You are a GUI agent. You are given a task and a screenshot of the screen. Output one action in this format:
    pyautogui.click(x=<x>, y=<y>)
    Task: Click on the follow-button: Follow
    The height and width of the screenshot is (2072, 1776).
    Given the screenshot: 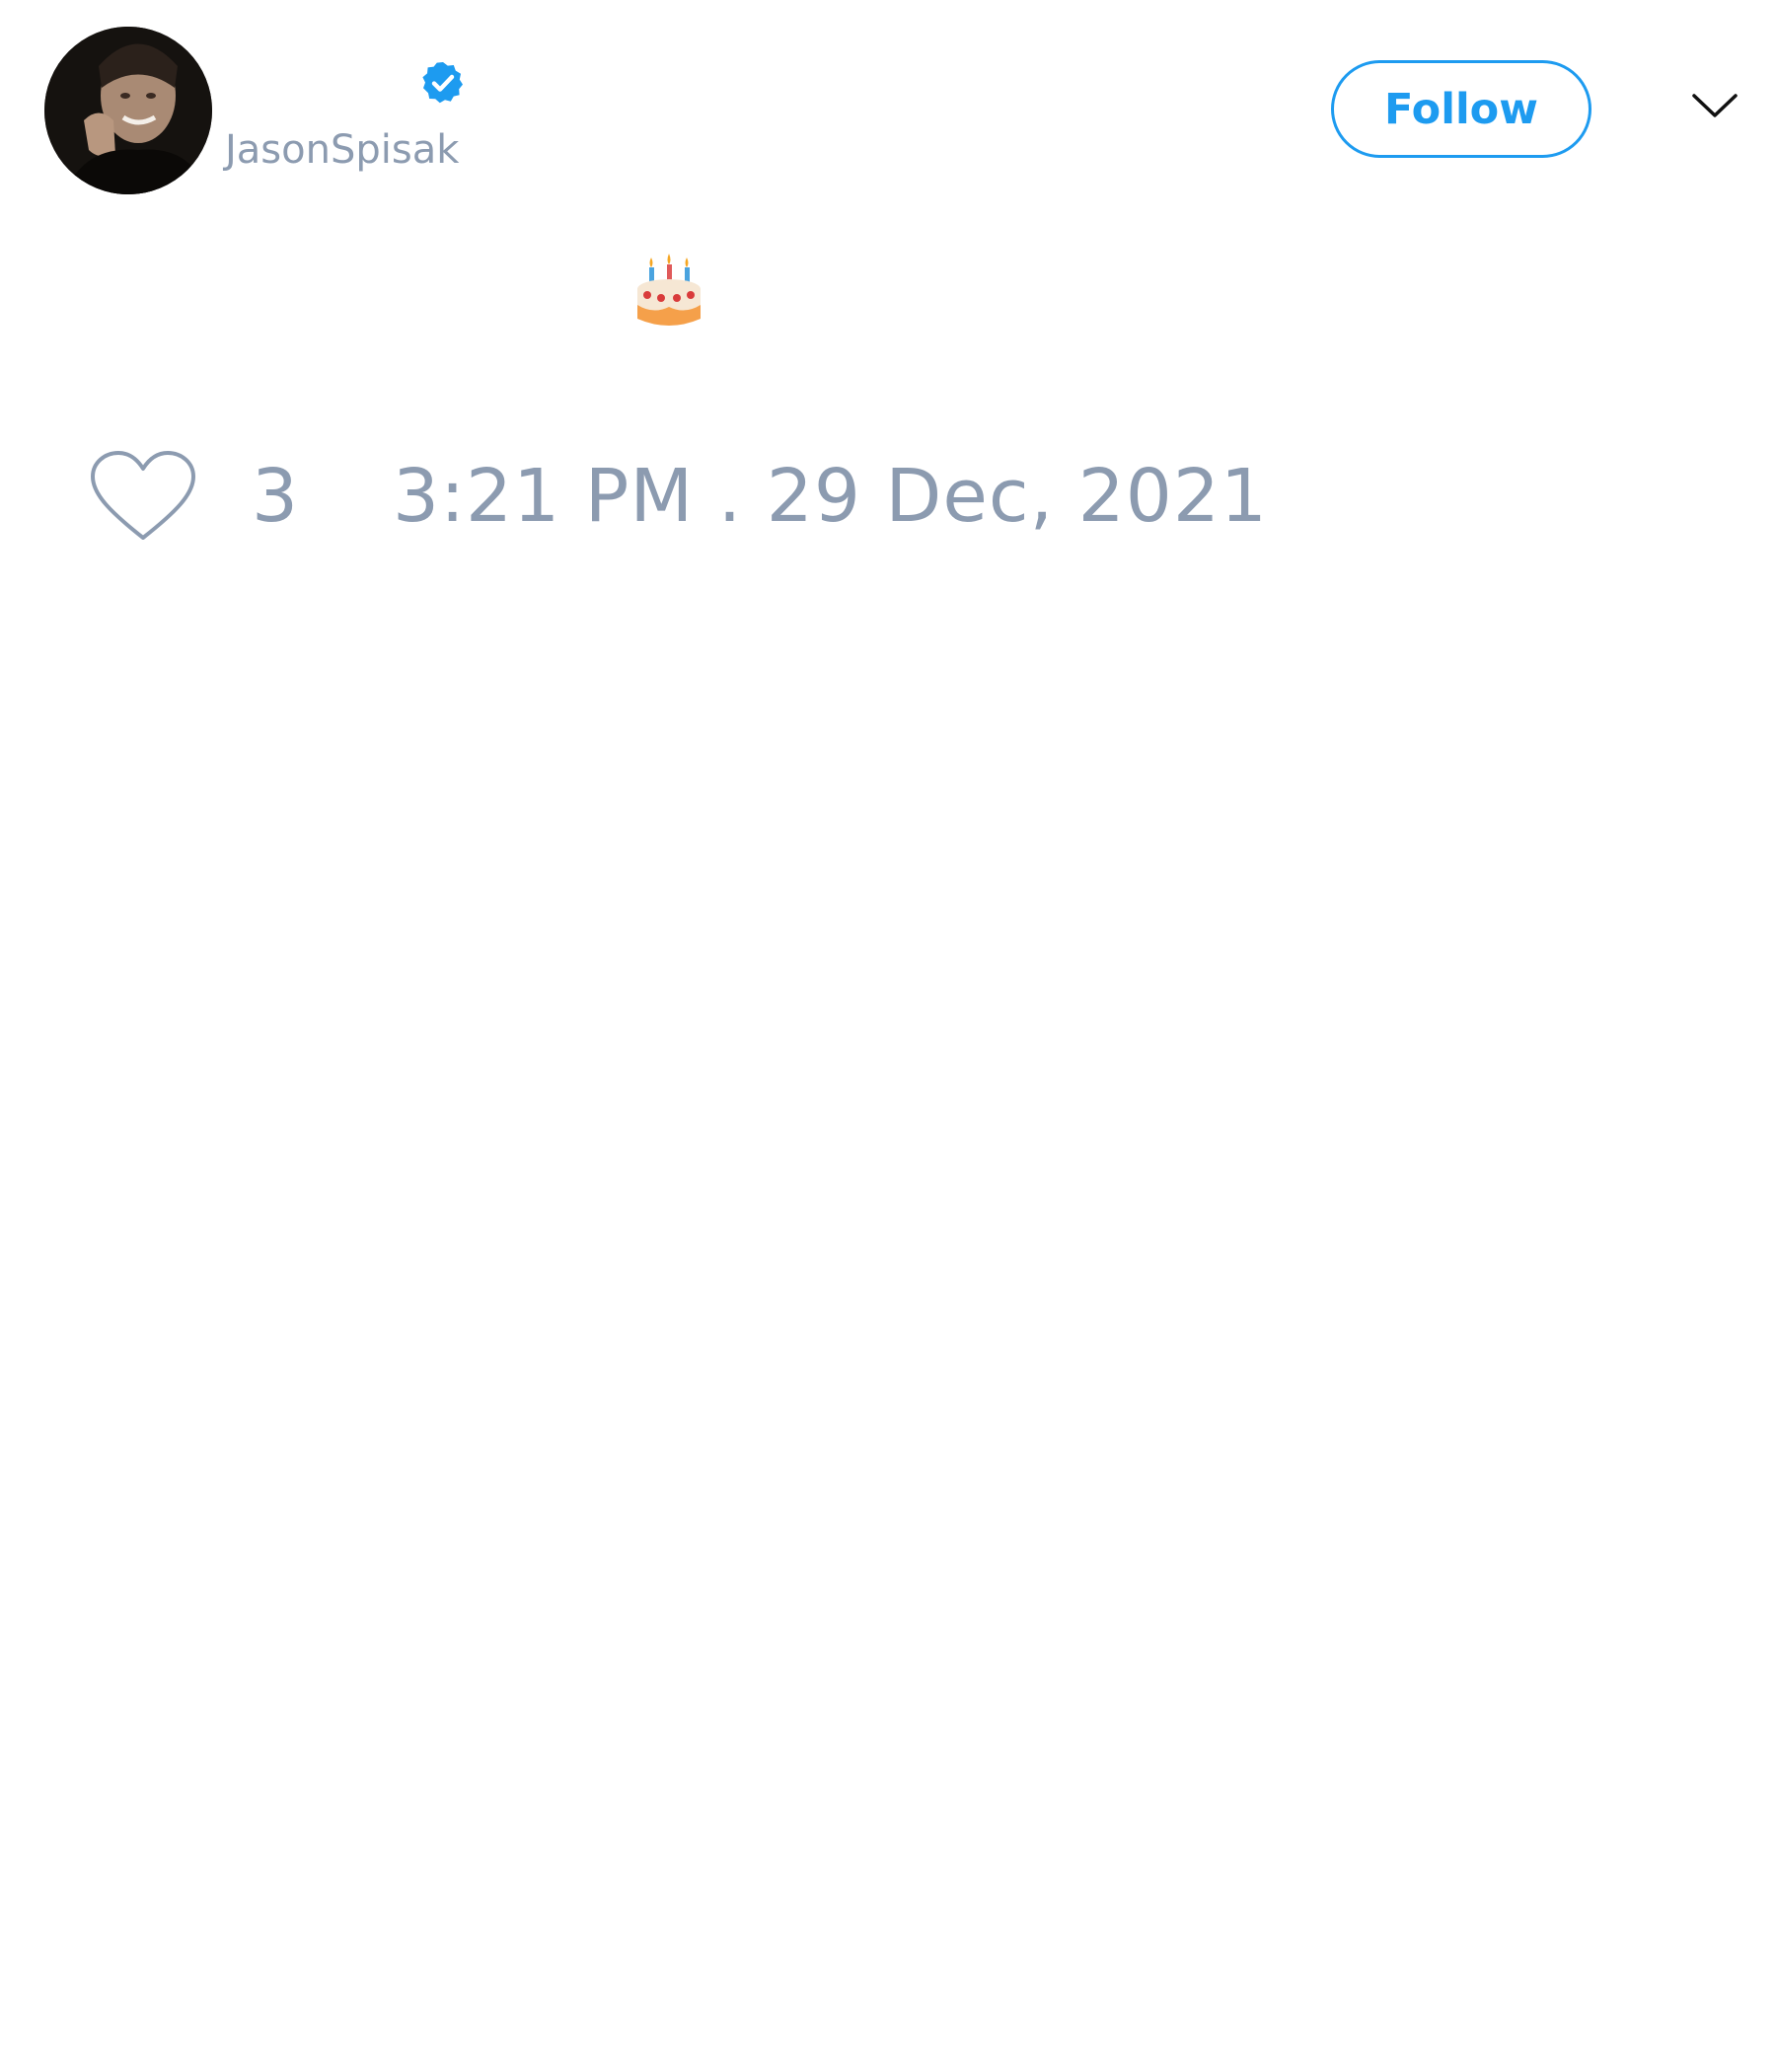 What is the action you would take?
    pyautogui.click(x=1461, y=109)
    